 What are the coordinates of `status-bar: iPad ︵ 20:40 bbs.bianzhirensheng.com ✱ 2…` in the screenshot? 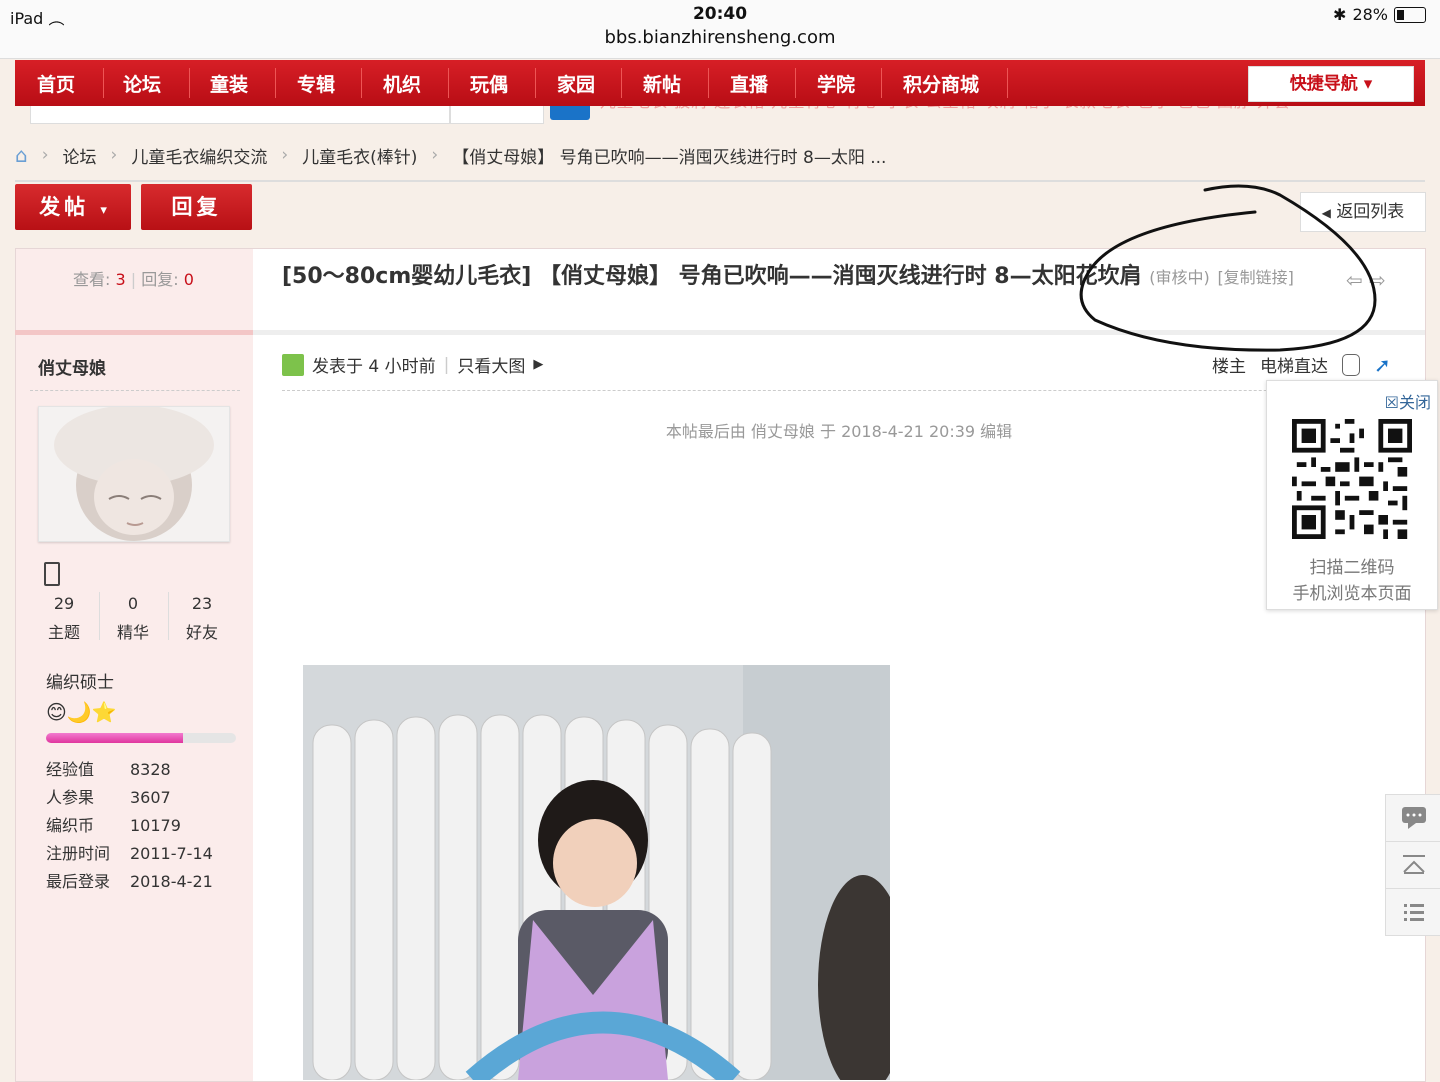 It's located at (720, 29).